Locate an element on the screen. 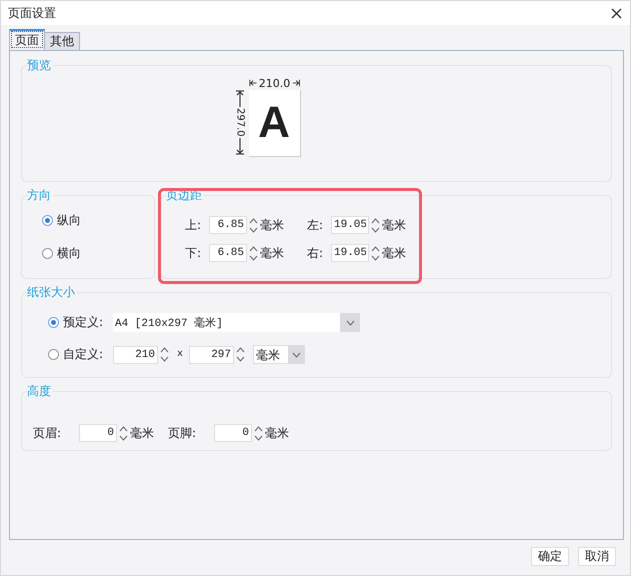  radio-label: 横向 is located at coordinates (69, 253).